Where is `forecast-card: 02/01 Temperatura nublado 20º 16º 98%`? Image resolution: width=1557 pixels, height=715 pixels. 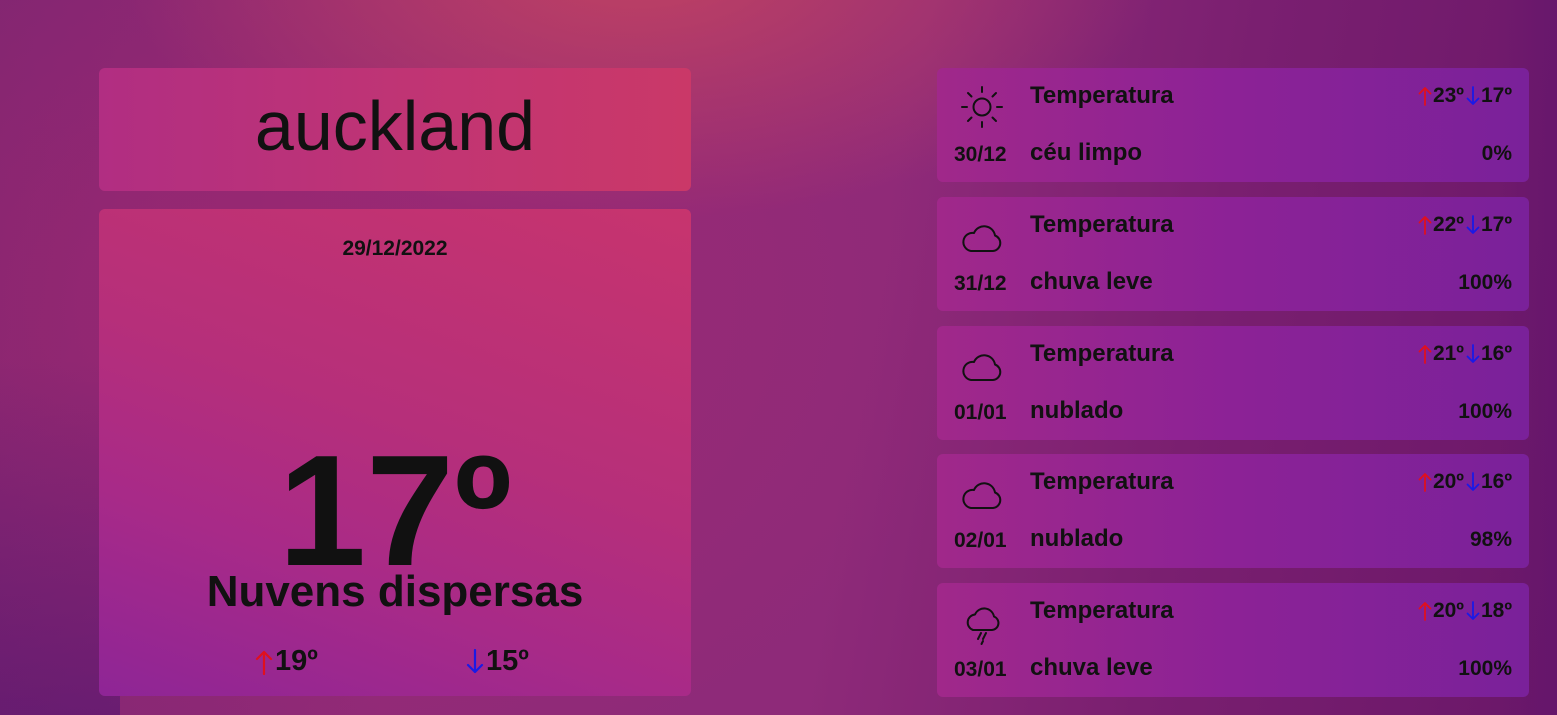 forecast-card: 02/01 Temperatura nublado 20º 16º 98% is located at coordinates (1233, 511).